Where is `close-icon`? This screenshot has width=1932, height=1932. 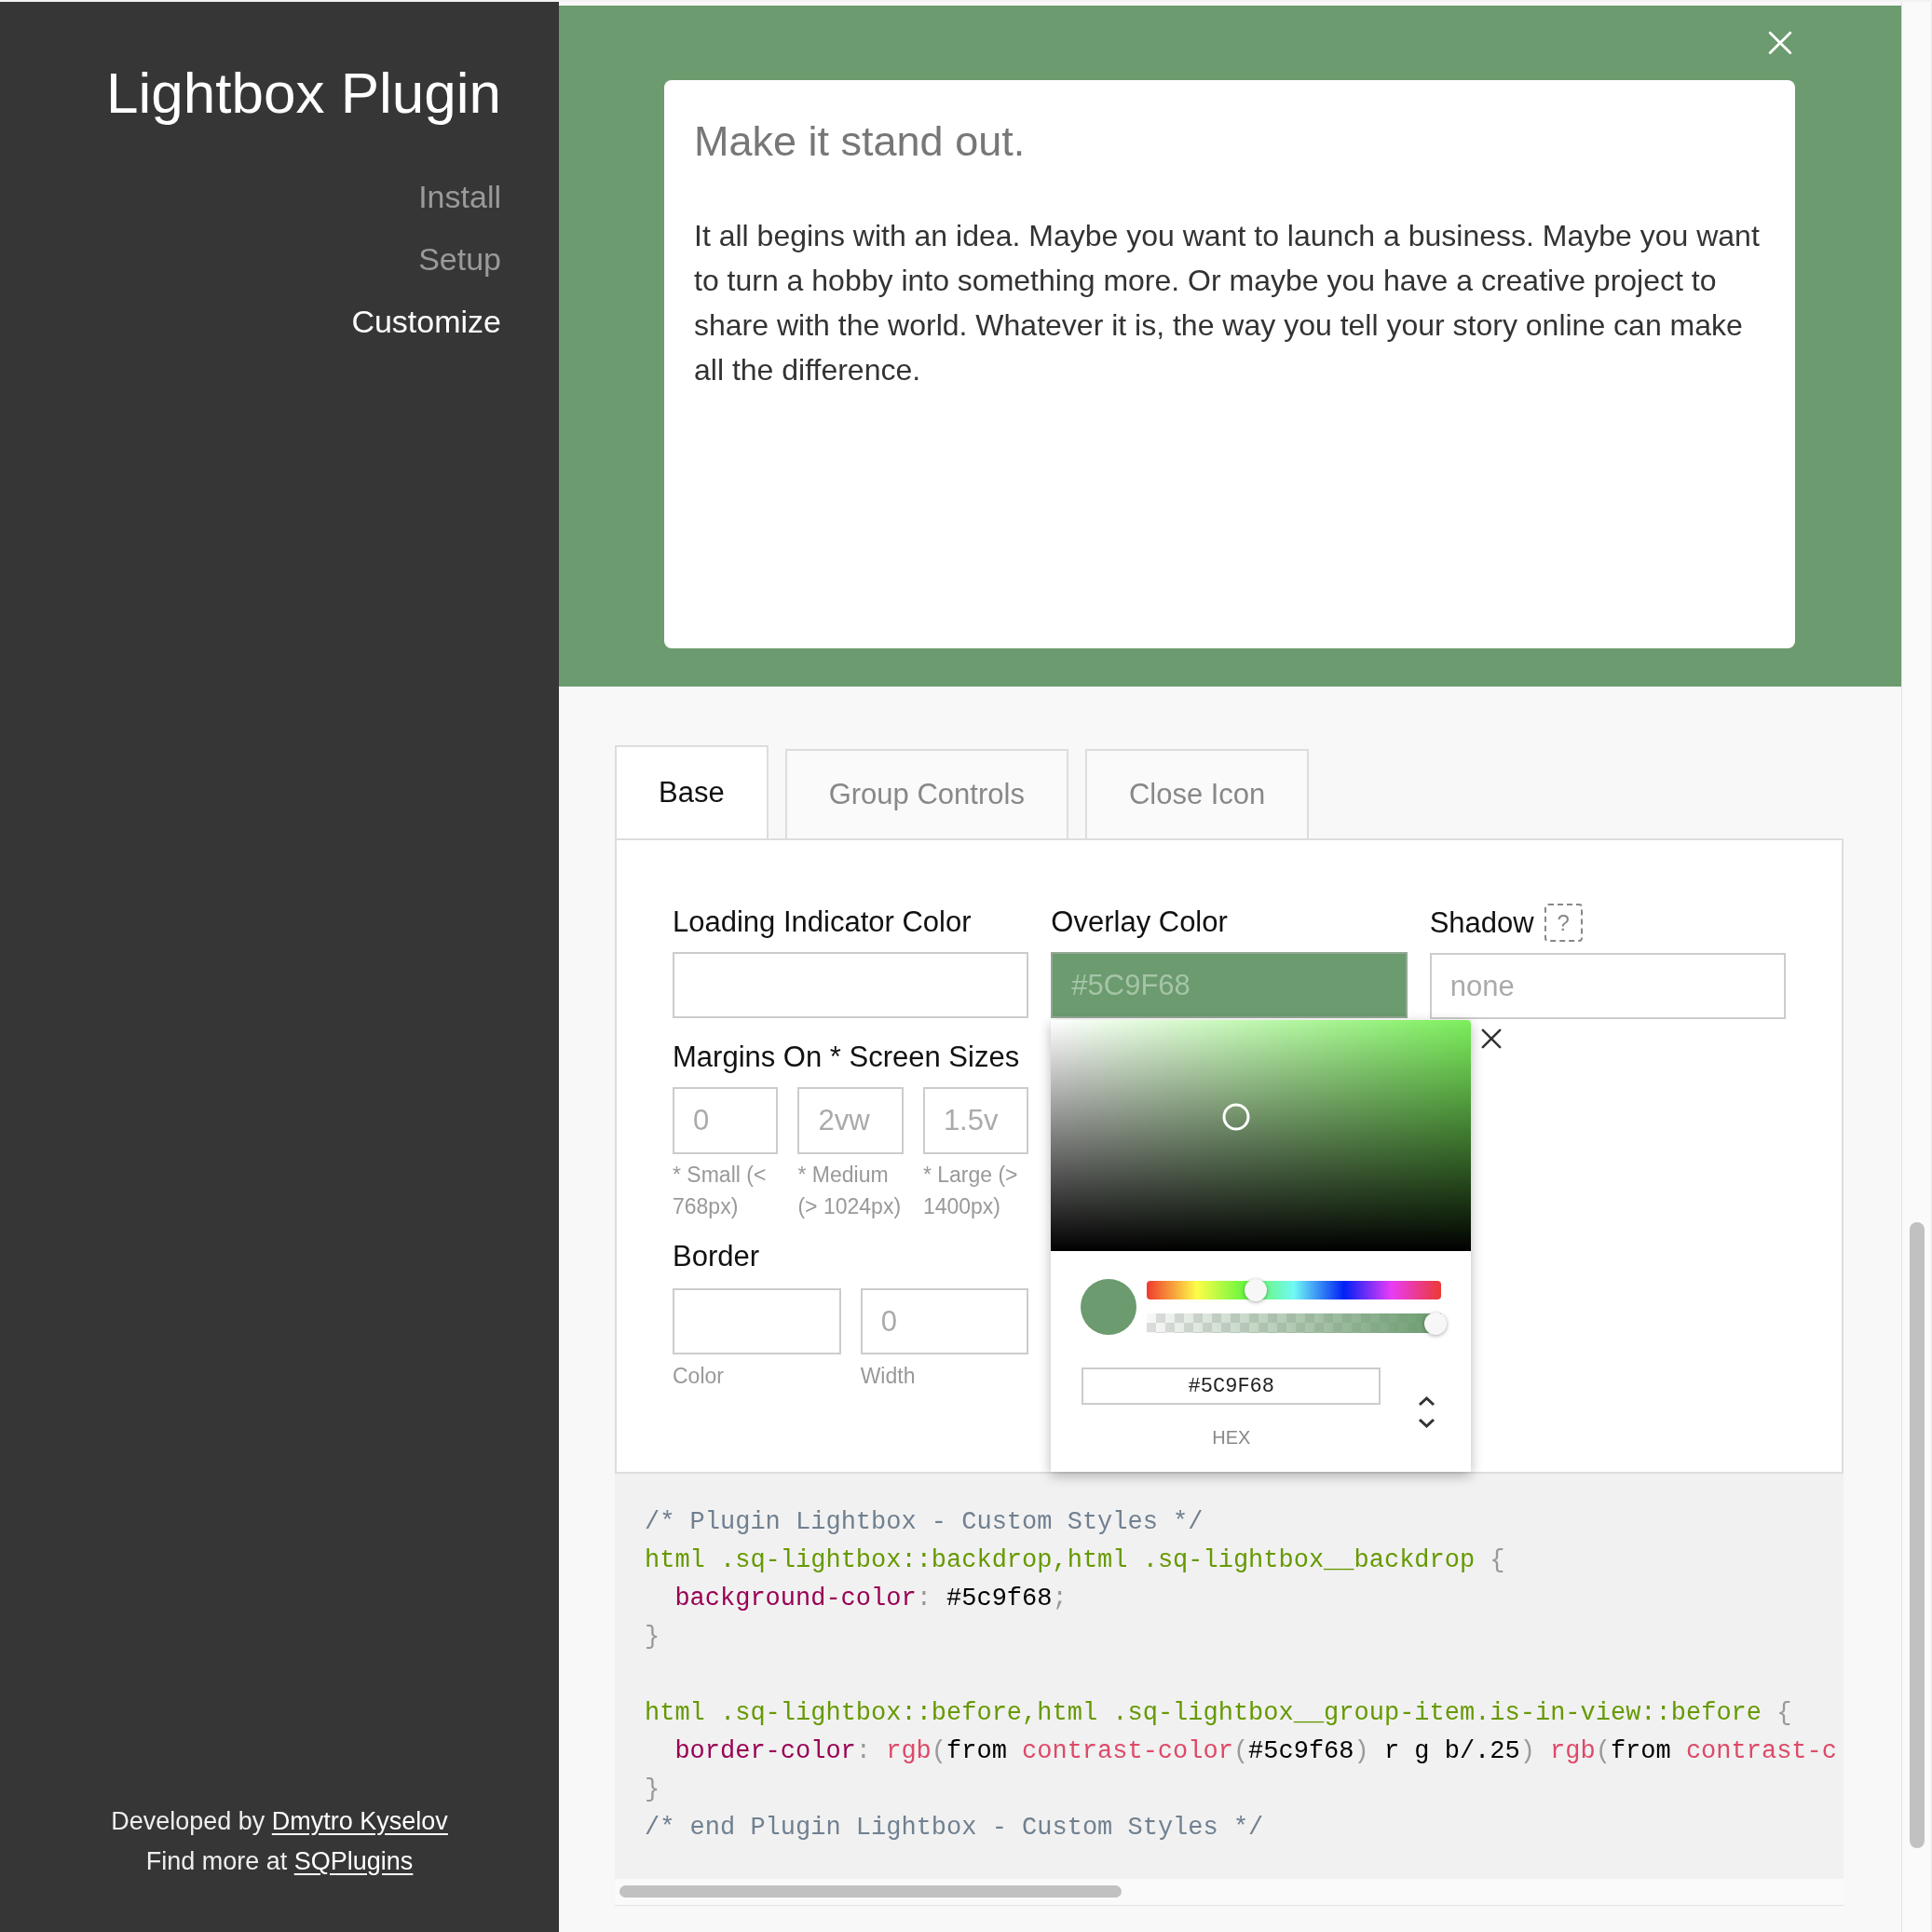 close-icon is located at coordinates (1492, 1038).